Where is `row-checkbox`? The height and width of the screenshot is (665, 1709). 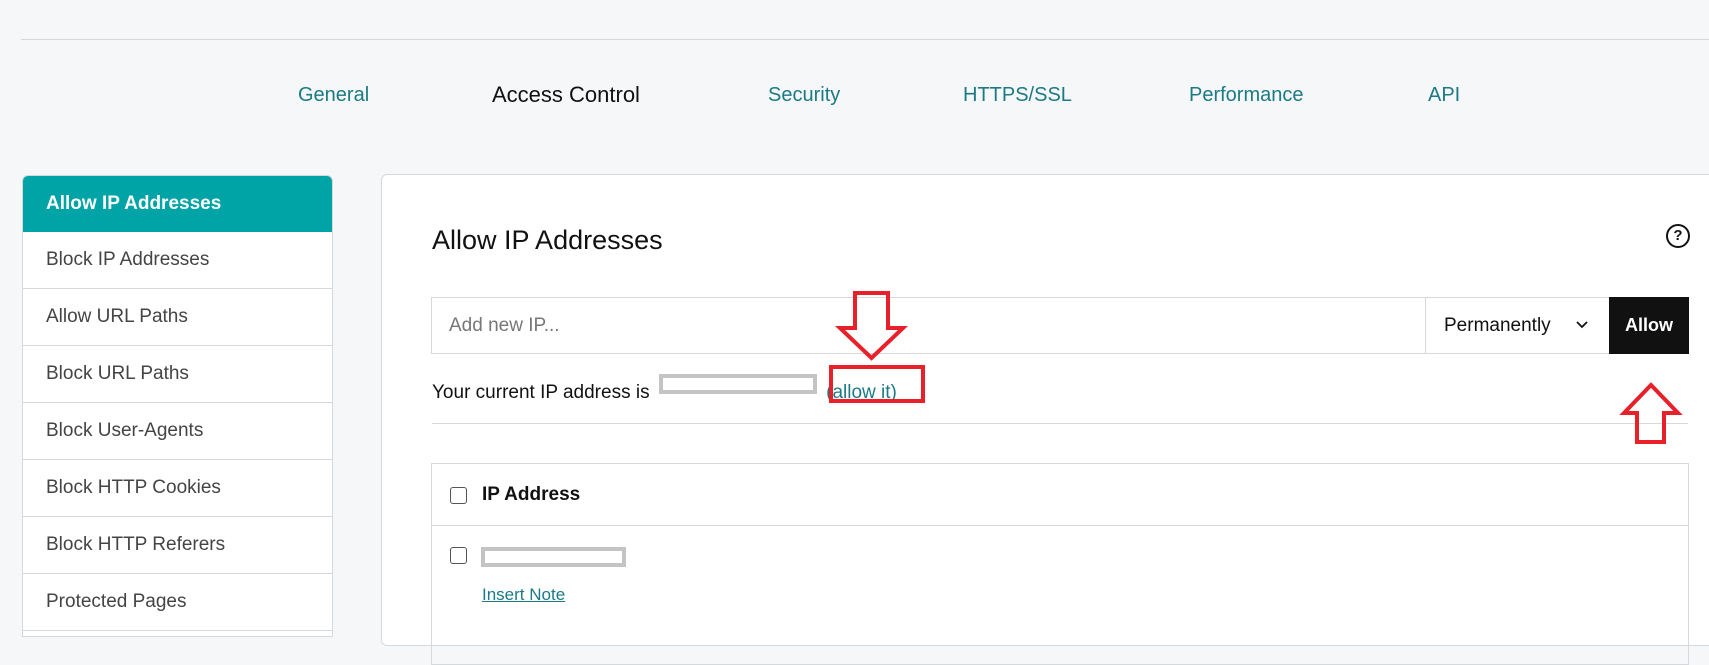
row-checkbox is located at coordinates (458, 555).